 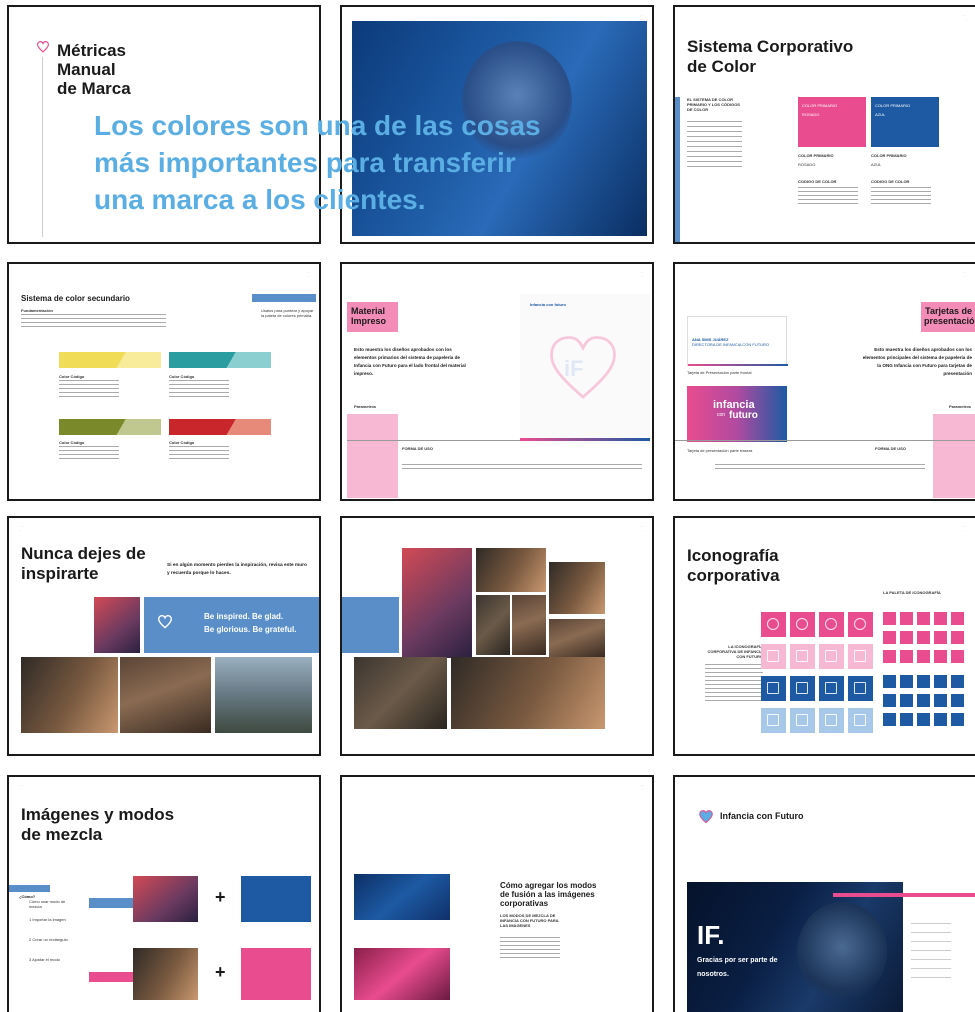 I want to click on side-text-line: y recuerda porque lo haces., so click(x=199, y=573).